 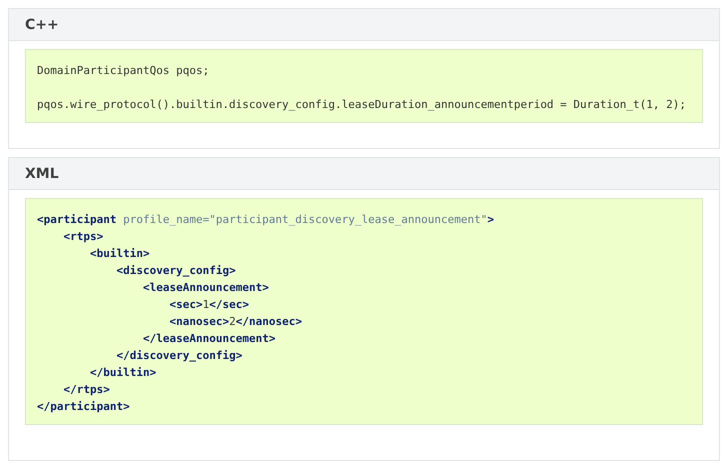 What do you see at coordinates (364, 174) in the screenshot?
I see `section-title: XML` at bounding box center [364, 174].